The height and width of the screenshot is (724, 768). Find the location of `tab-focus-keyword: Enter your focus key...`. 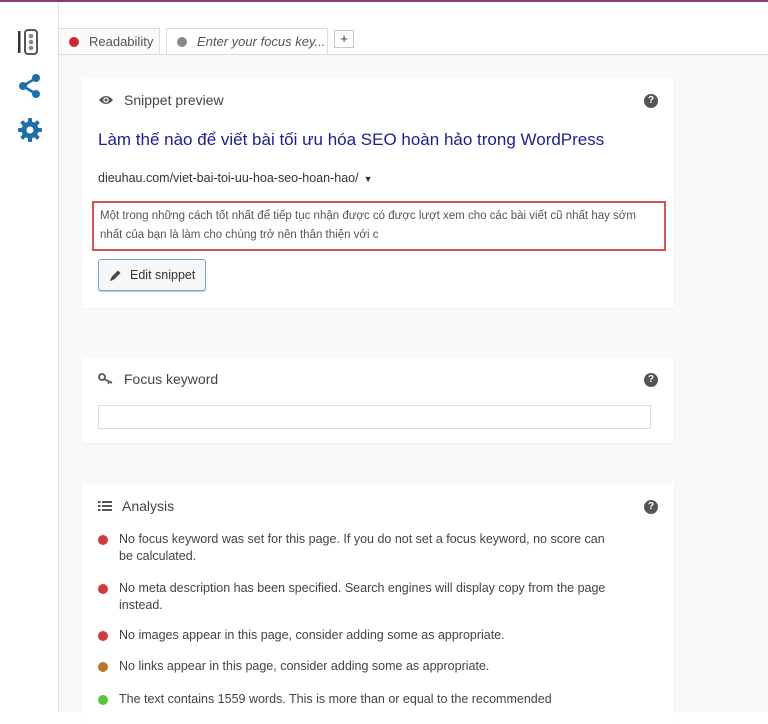

tab-focus-keyword: Enter your focus key... is located at coordinates (247, 41).